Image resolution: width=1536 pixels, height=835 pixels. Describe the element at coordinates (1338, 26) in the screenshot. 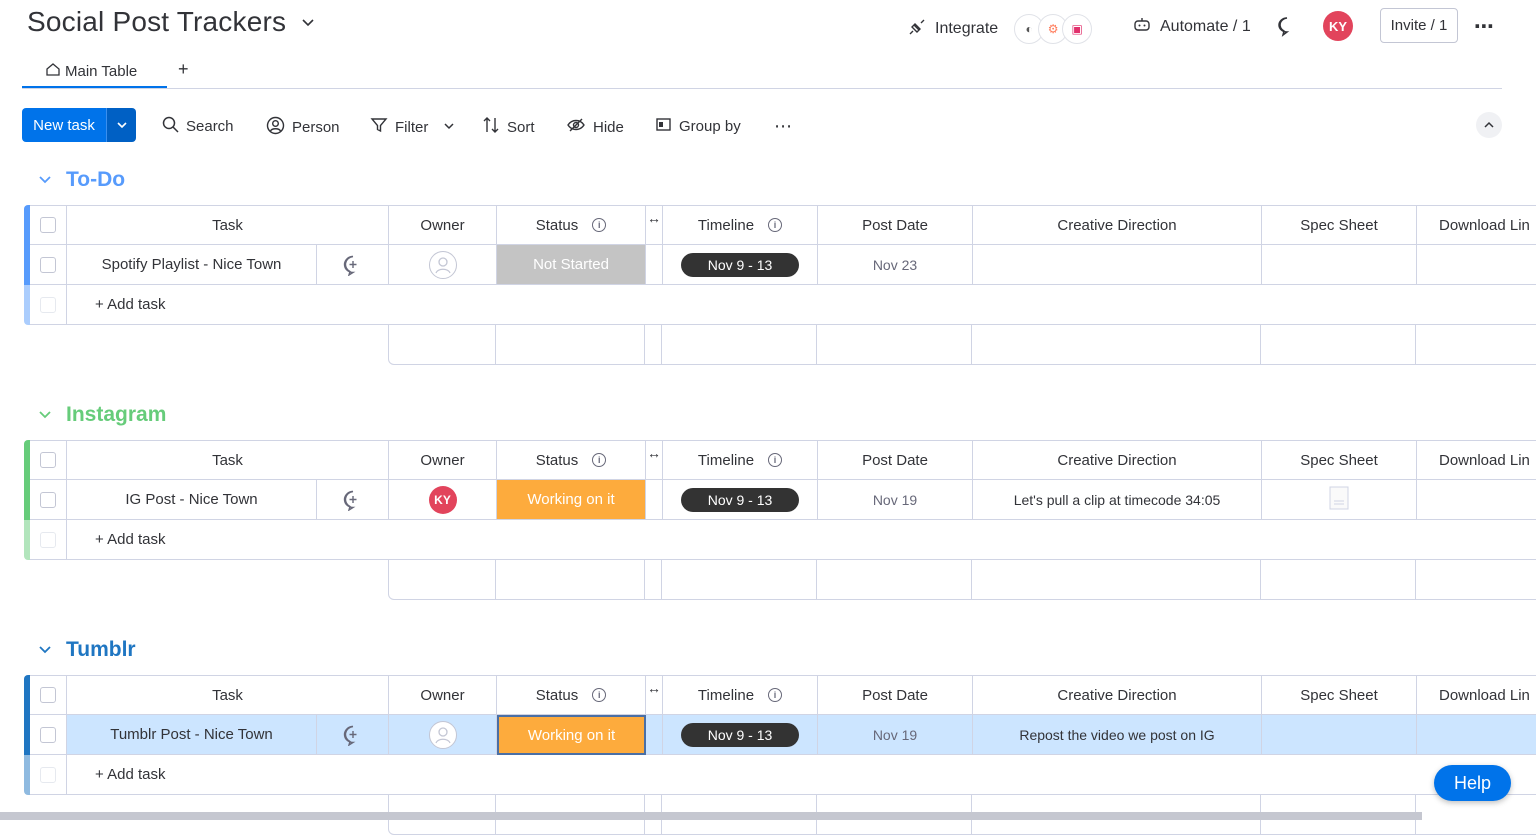

I see `user-avatar: KY` at that location.